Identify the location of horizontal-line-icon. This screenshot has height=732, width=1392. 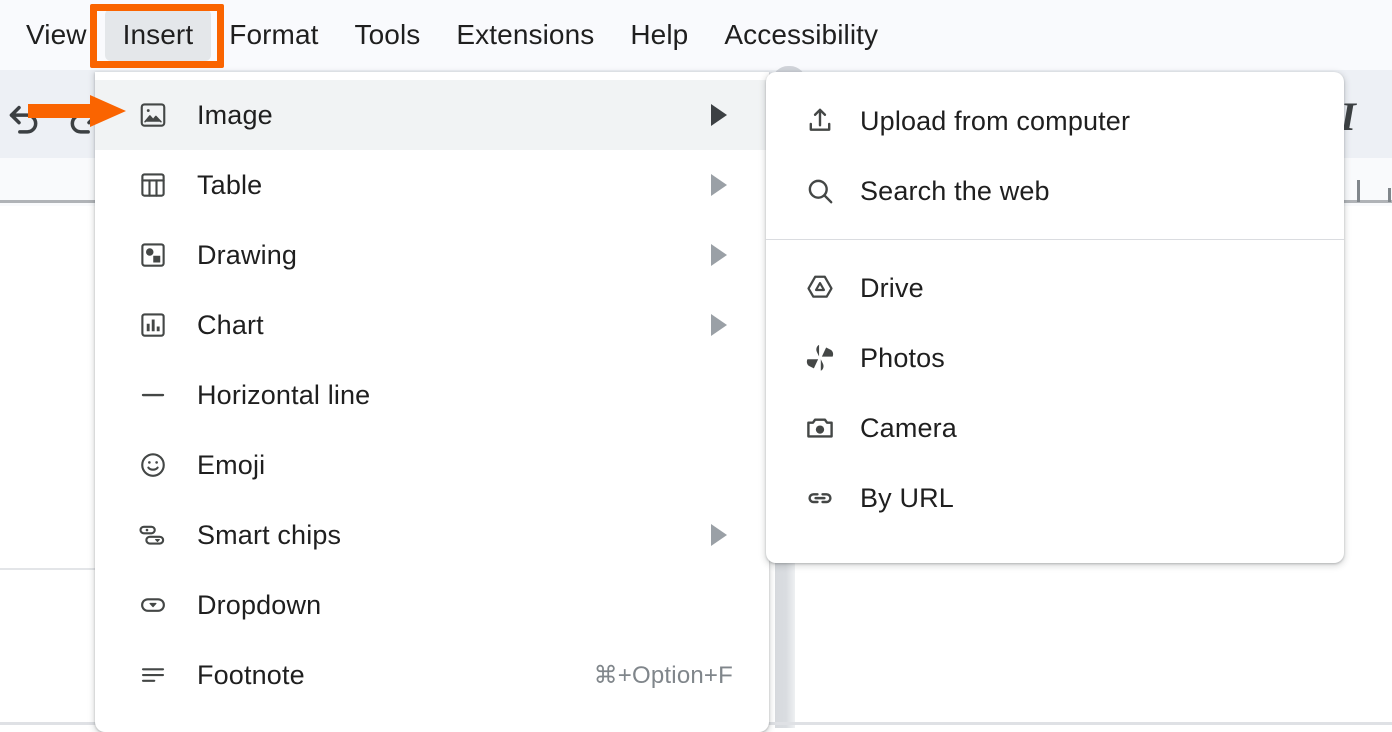
(153, 395).